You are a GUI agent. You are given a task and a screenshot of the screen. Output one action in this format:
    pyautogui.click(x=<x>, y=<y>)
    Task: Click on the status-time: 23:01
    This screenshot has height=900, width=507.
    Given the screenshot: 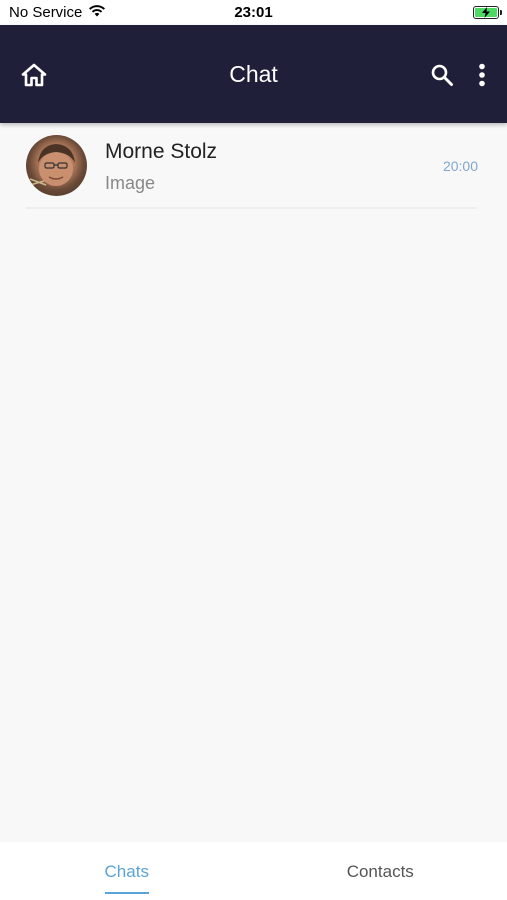 What is the action you would take?
    pyautogui.click(x=253, y=12)
    